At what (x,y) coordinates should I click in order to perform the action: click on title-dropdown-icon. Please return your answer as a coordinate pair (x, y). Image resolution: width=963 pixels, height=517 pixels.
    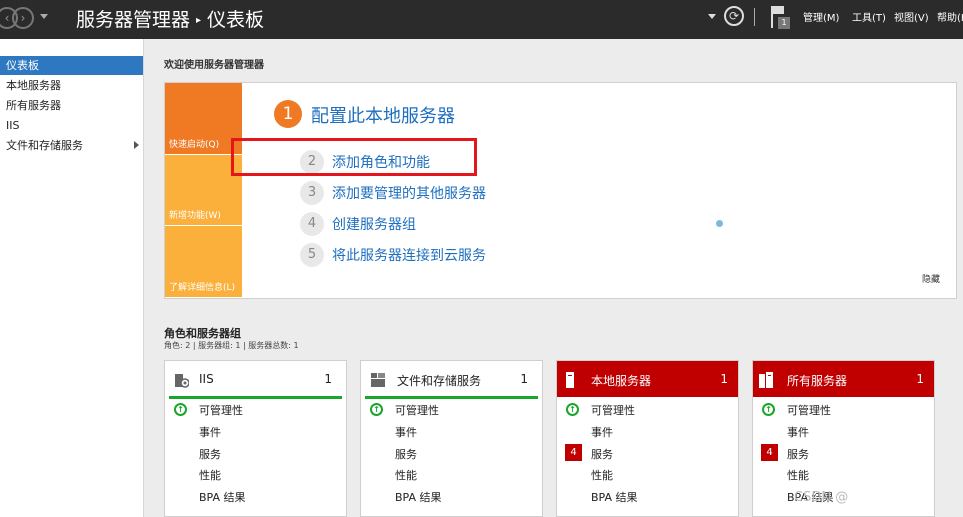
    Looking at the image, I should click on (712, 16).